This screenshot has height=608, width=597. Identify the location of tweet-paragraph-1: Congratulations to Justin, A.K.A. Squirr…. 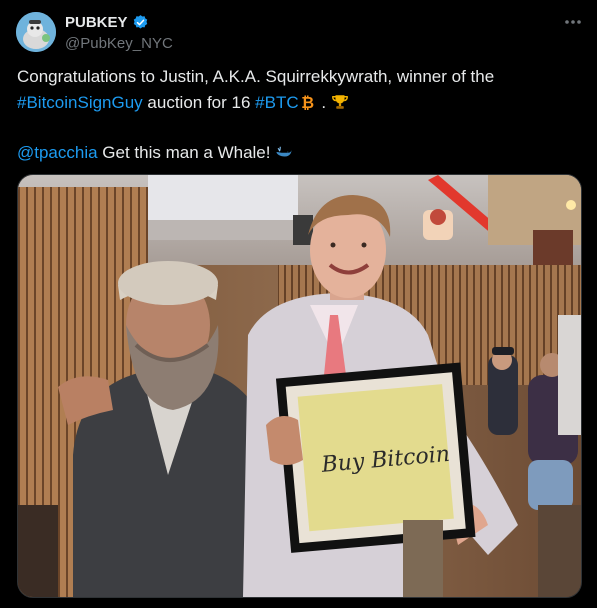
(299, 90).